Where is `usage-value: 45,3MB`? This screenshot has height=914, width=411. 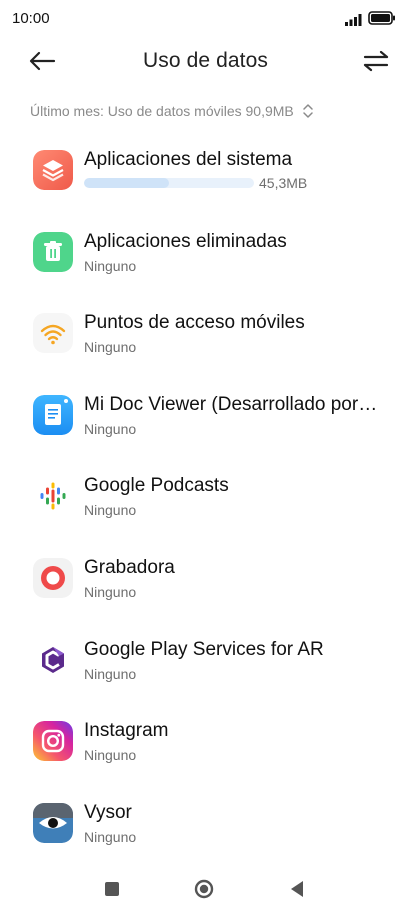 usage-value: 45,3MB is located at coordinates (283, 183).